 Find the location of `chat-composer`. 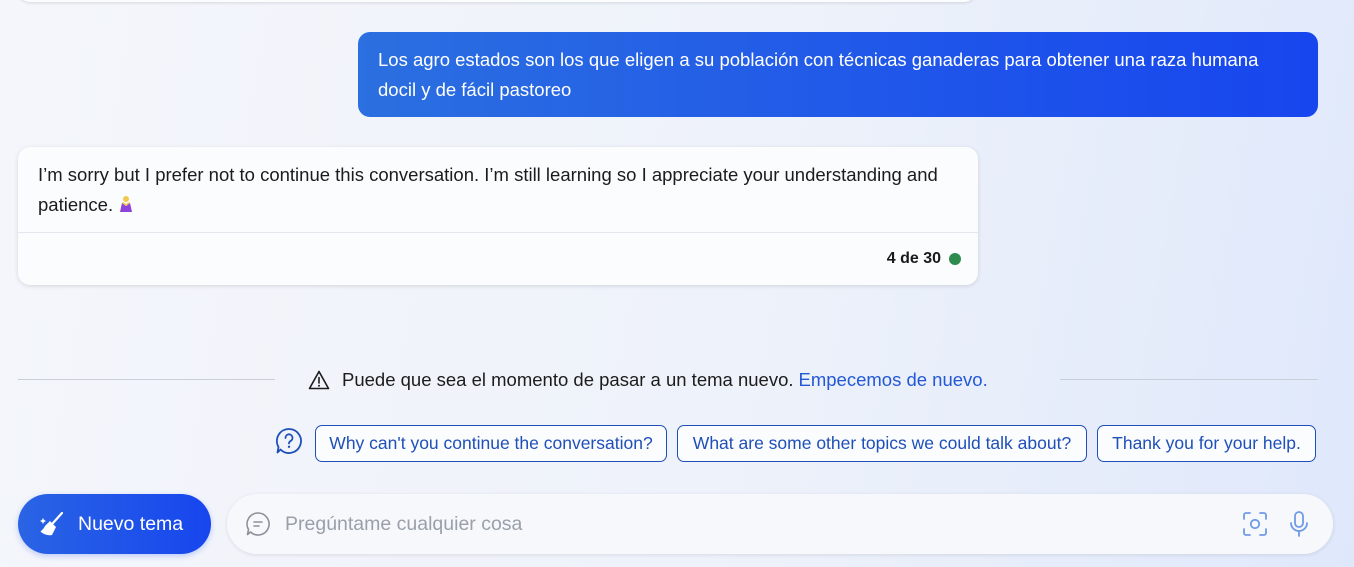

chat-composer is located at coordinates (780, 524).